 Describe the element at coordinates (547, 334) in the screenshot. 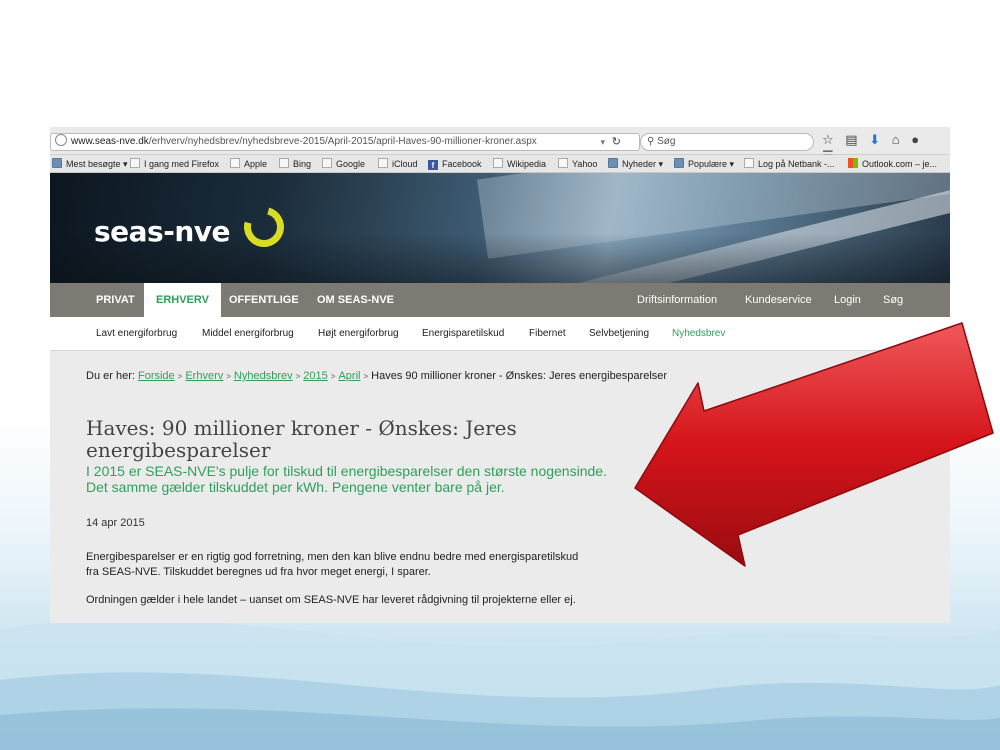

I see `subnav-fibernet: Fibernet` at that location.